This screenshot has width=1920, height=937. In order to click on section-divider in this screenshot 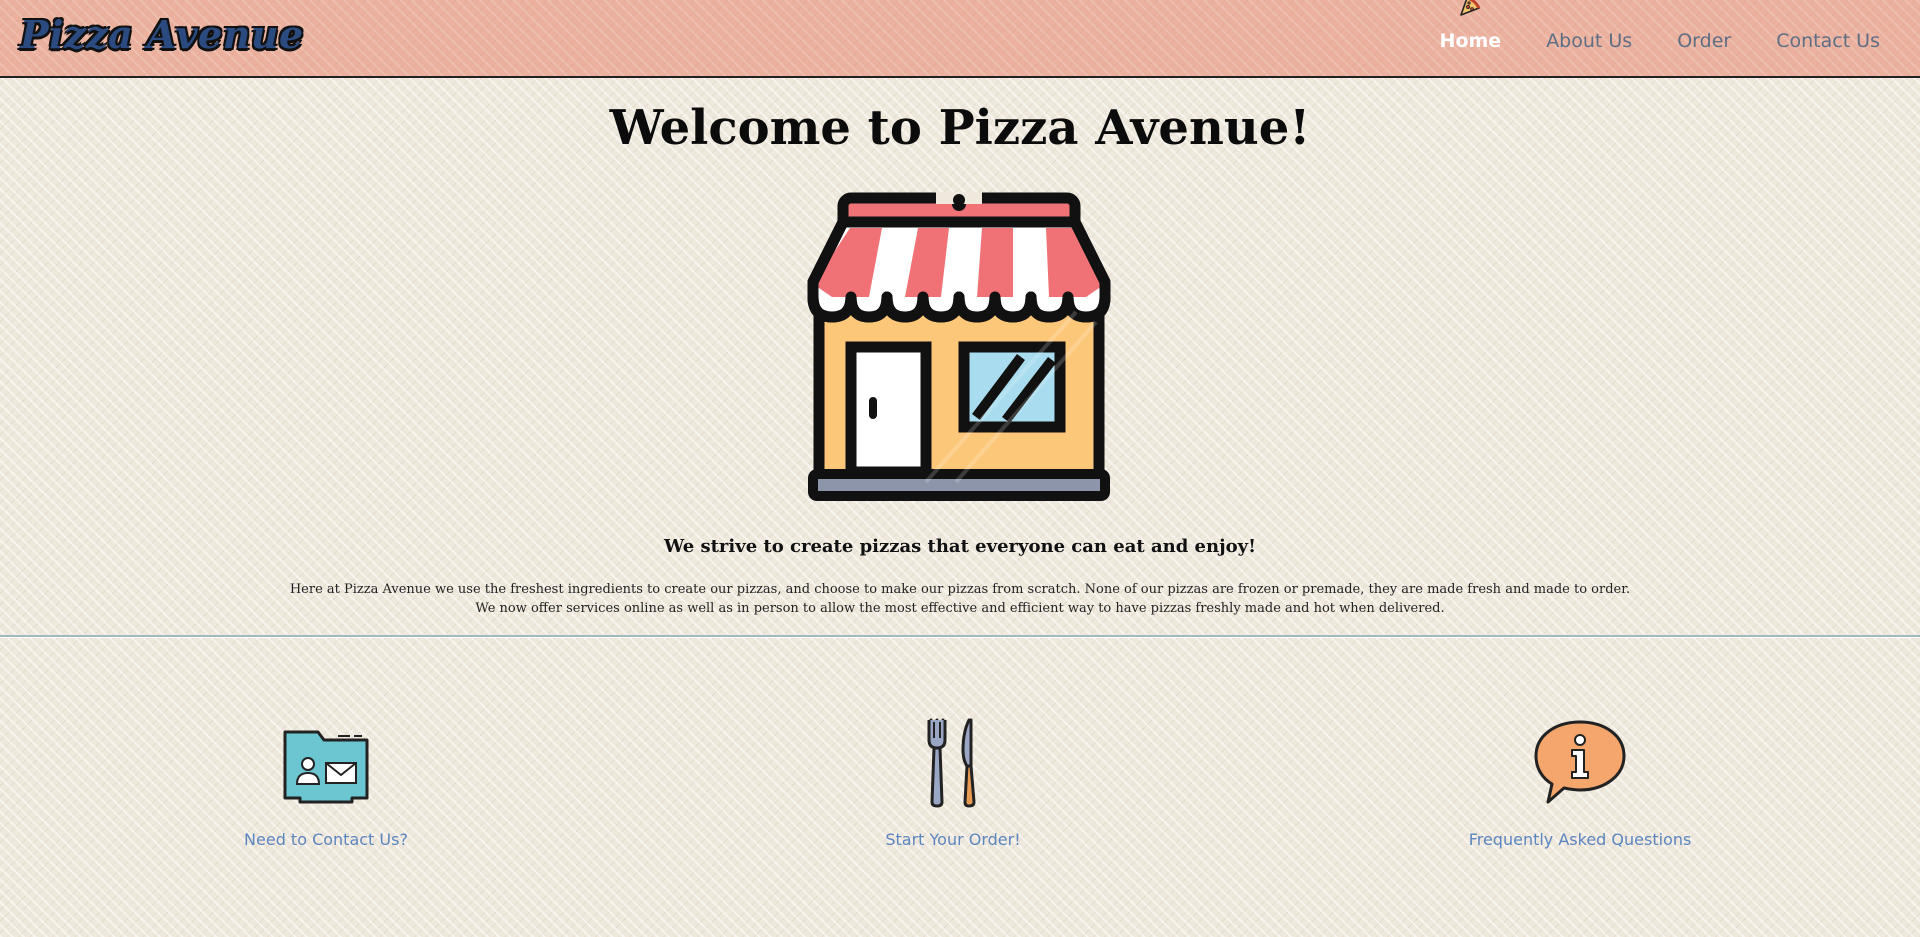, I will do `click(960, 636)`.